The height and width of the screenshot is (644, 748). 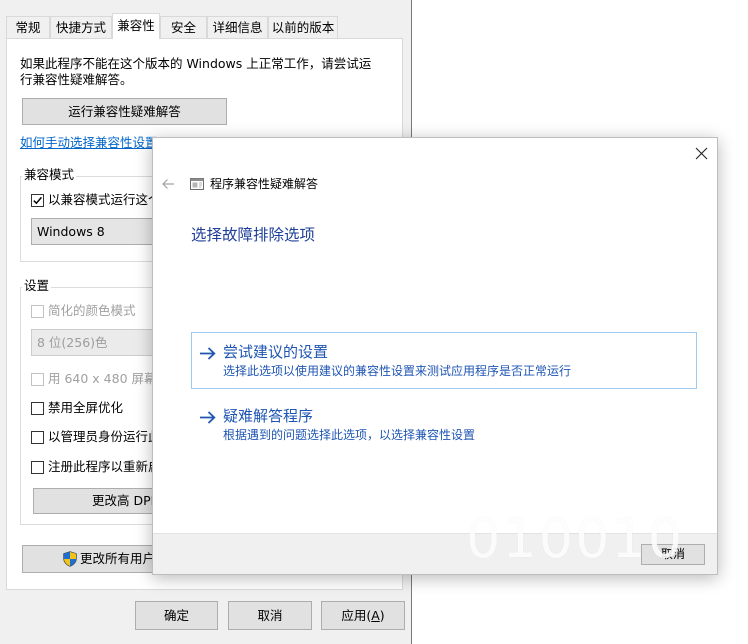 I want to click on apply-accelerator-key: A, so click(x=375, y=615).